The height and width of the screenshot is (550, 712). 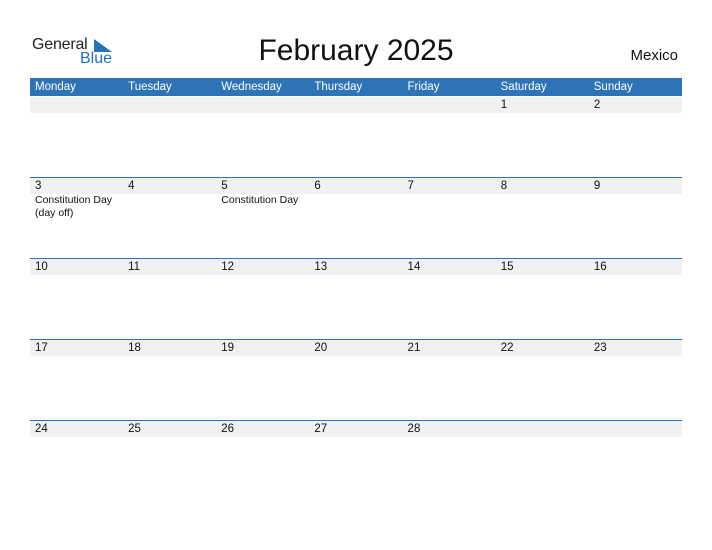 What do you see at coordinates (654, 55) in the screenshot?
I see `country-label: Mexico` at bounding box center [654, 55].